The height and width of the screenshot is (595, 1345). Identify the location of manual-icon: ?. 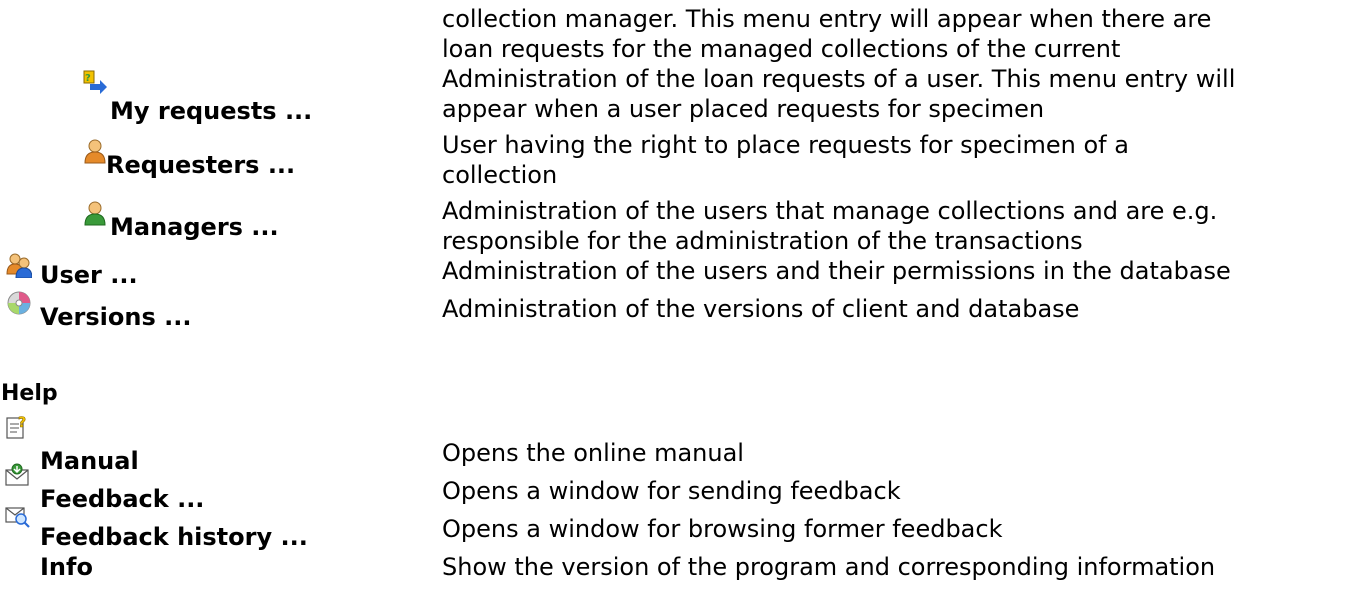
(17, 427).